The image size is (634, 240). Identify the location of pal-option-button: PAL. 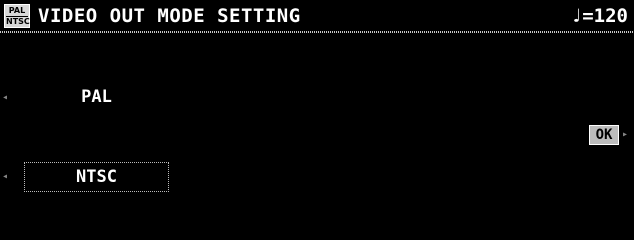
(96, 98).